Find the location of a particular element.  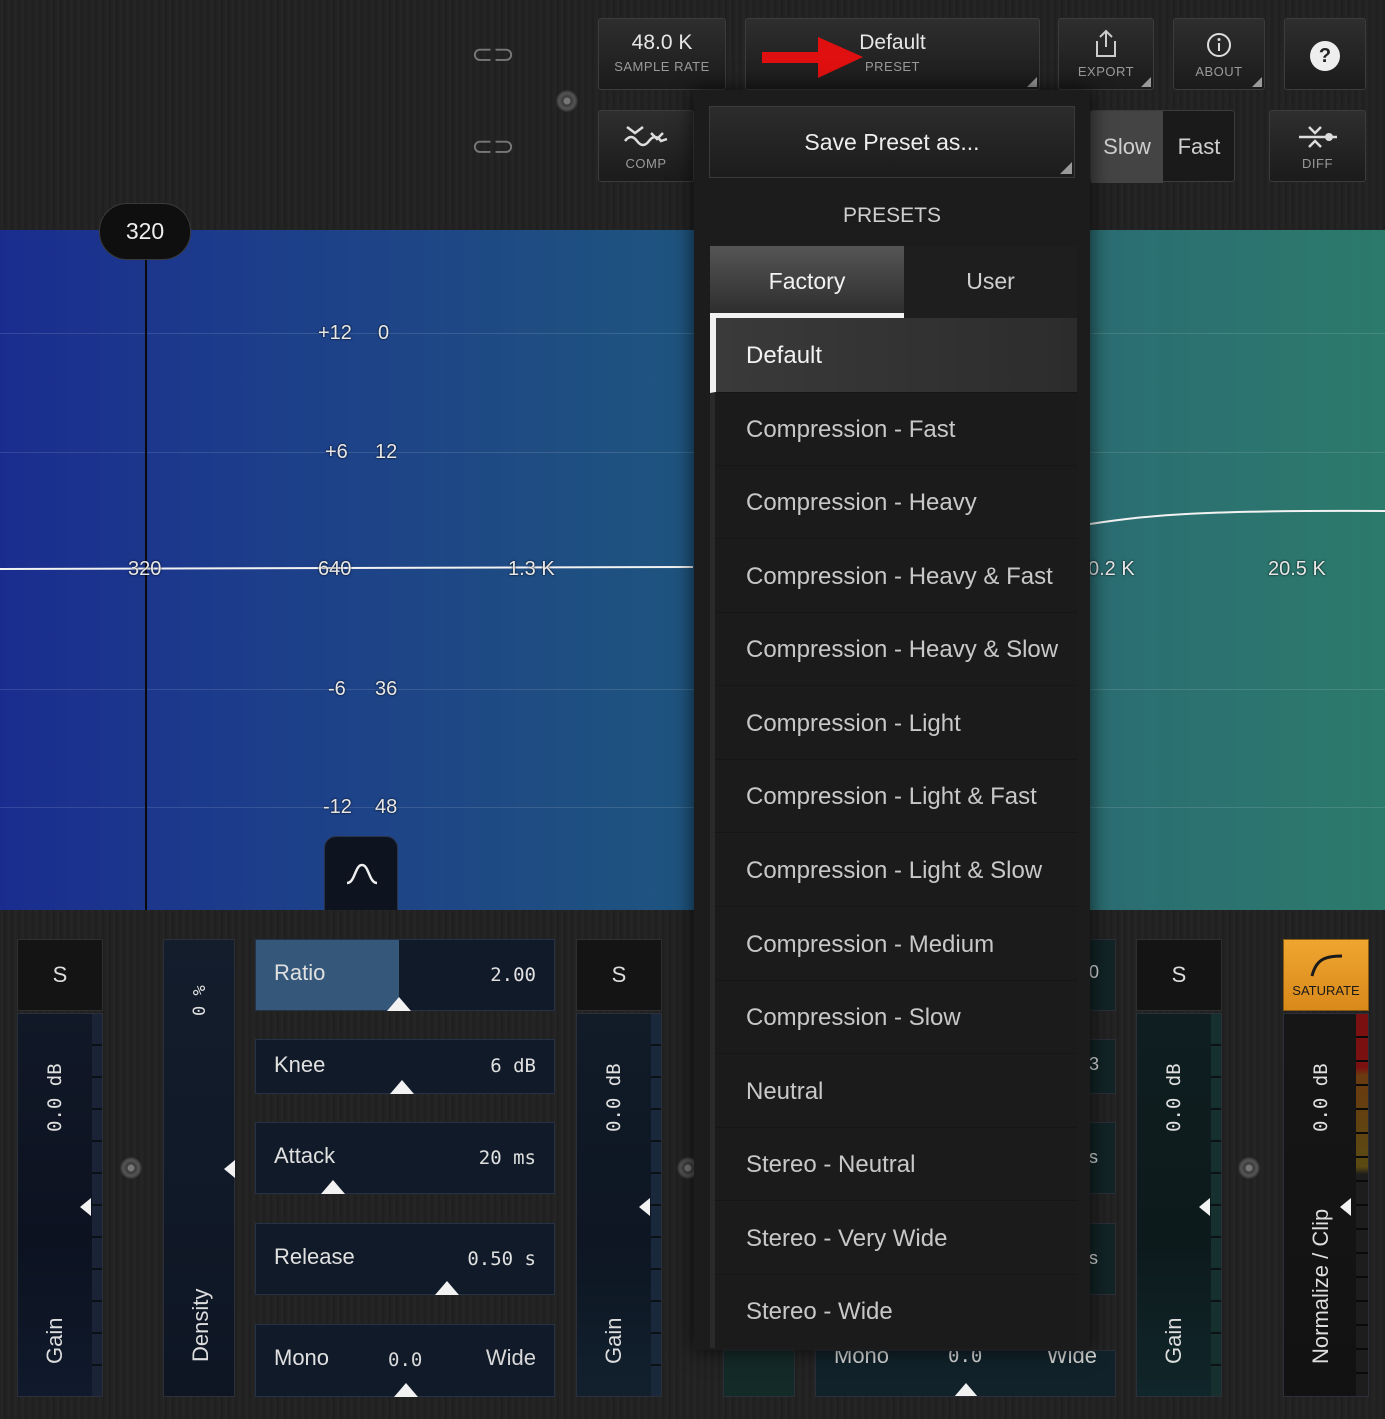

help-icon: ? is located at coordinates (1325, 56).